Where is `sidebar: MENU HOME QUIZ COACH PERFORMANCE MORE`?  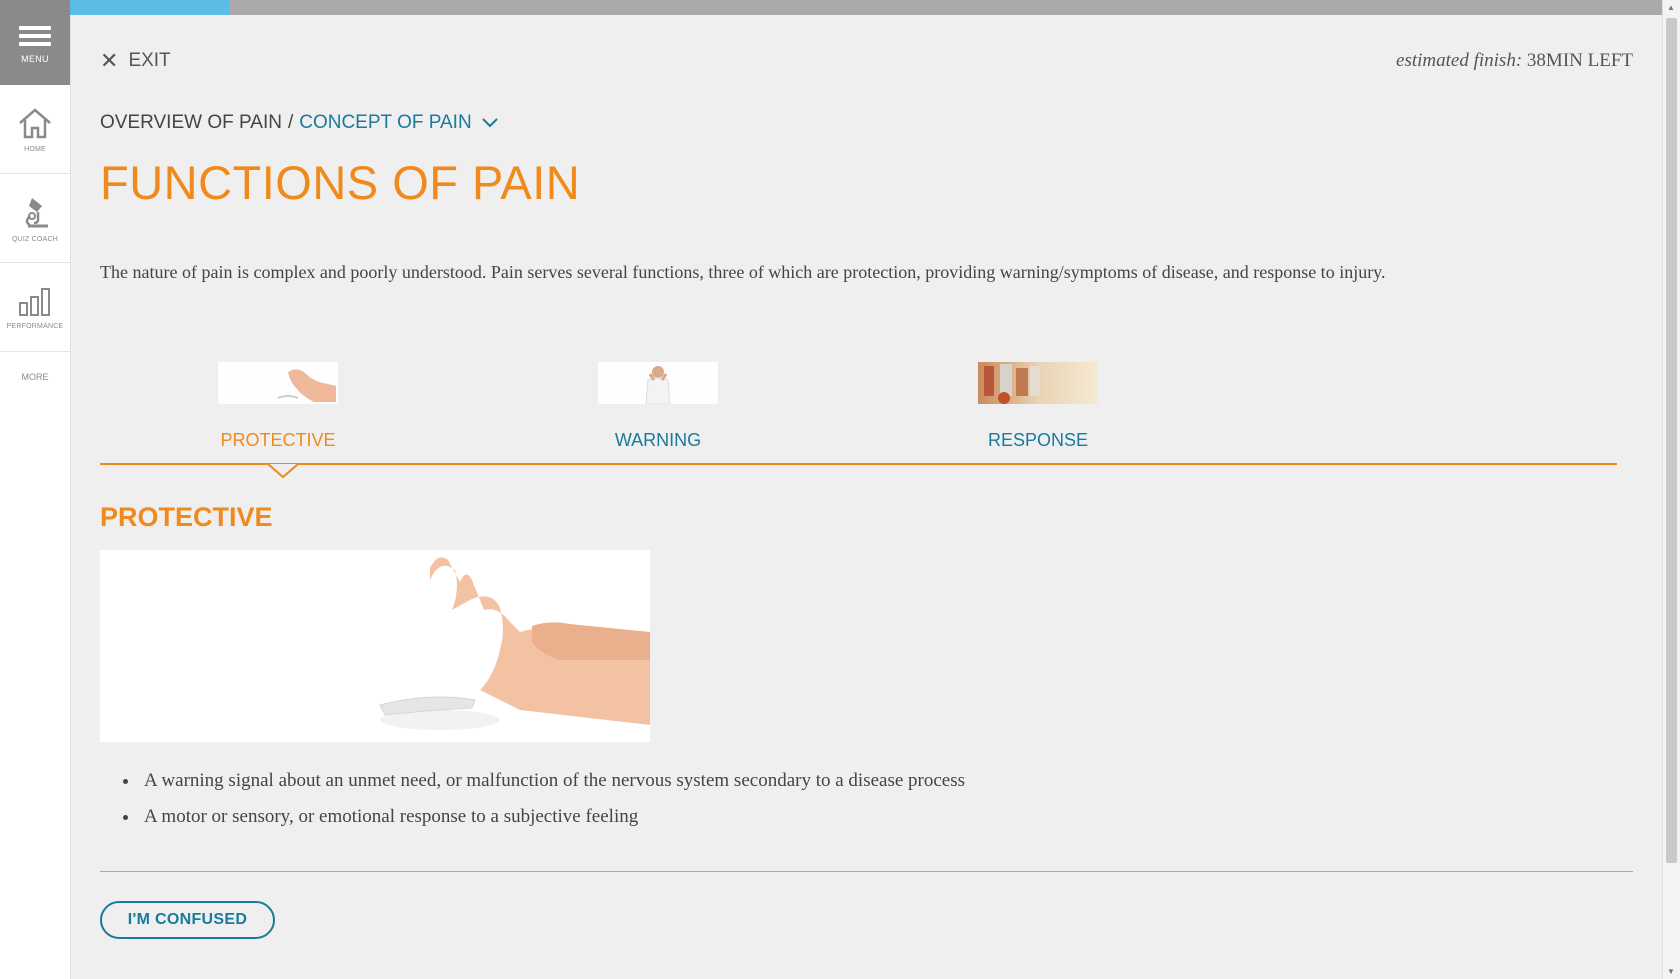 sidebar: MENU HOME QUIZ COACH PERFORMANCE MORE is located at coordinates (35, 489).